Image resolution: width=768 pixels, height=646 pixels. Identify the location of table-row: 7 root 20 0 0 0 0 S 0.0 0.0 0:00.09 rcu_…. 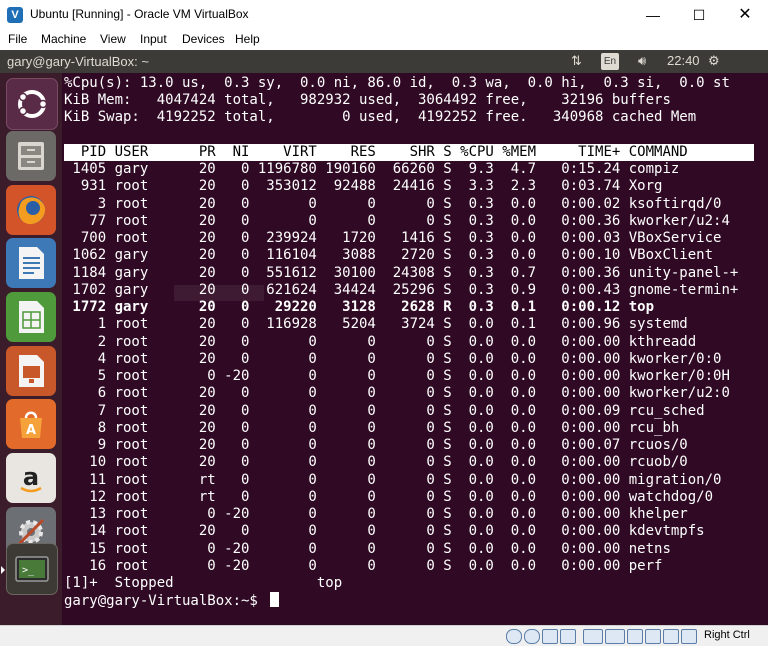
(384, 411).